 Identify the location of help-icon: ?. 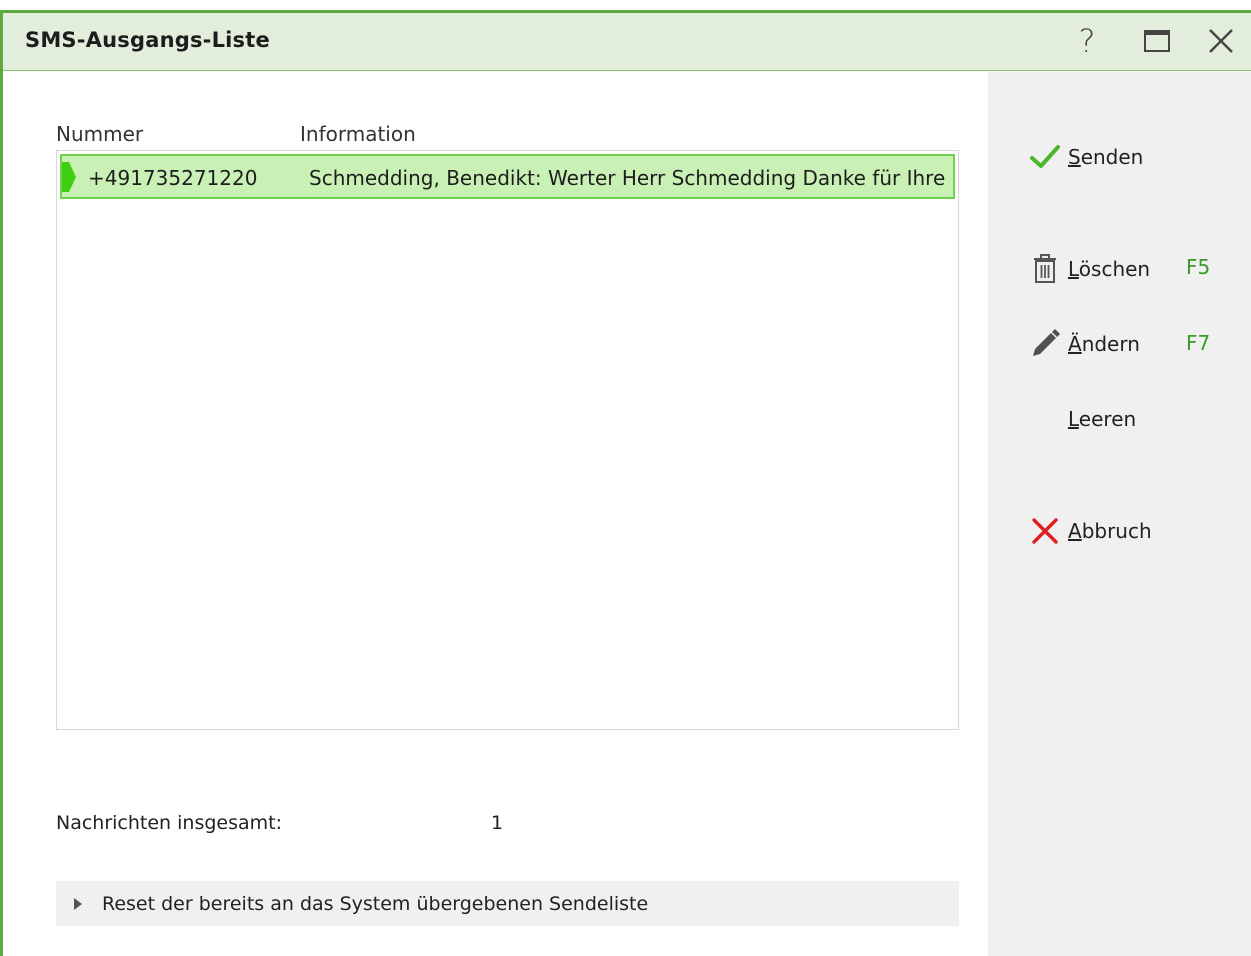
(1087, 41).